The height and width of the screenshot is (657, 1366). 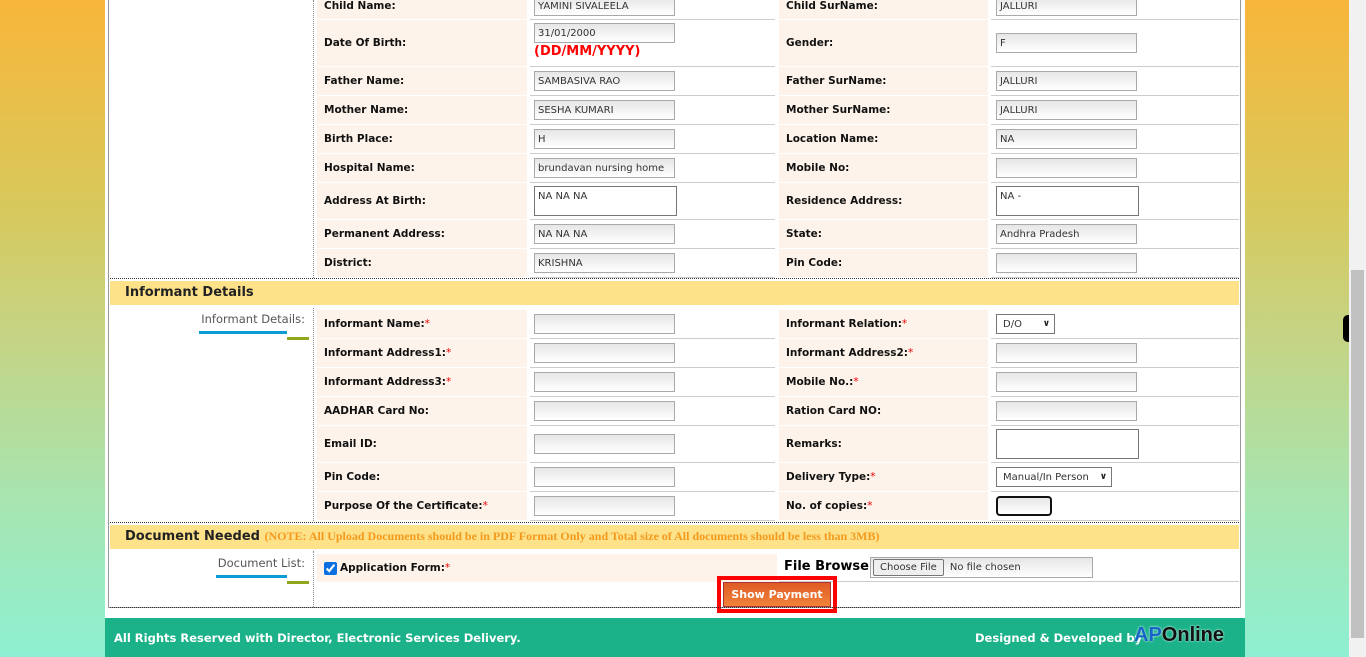 I want to click on location-name-input: NA, so click(x=1066, y=139).